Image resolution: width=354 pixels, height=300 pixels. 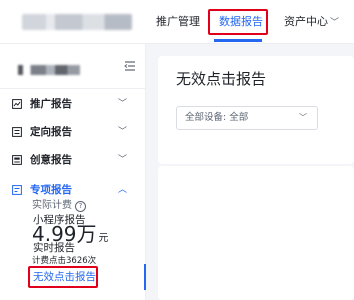 I want to click on sidebar-item-label: 推广报告, so click(x=51, y=104).